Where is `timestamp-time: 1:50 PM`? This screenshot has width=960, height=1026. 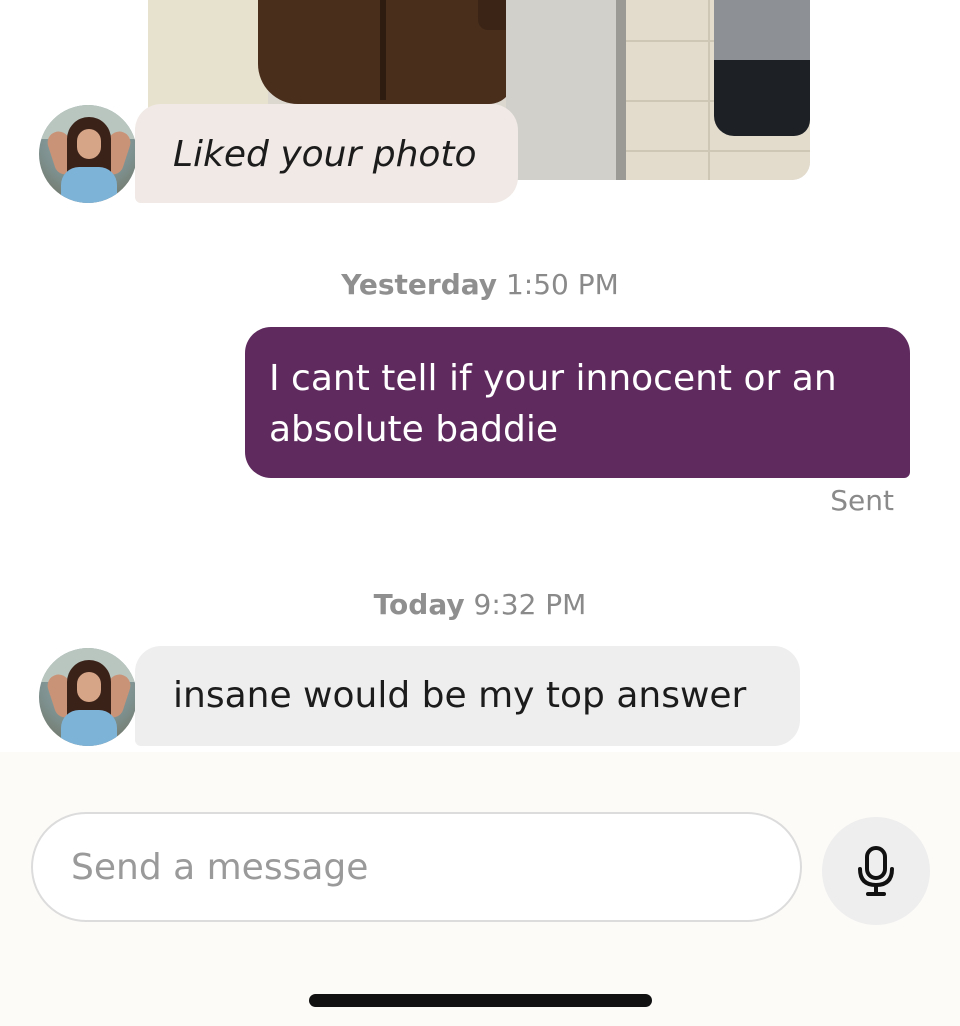 timestamp-time: 1:50 PM is located at coordinates (562, 284).